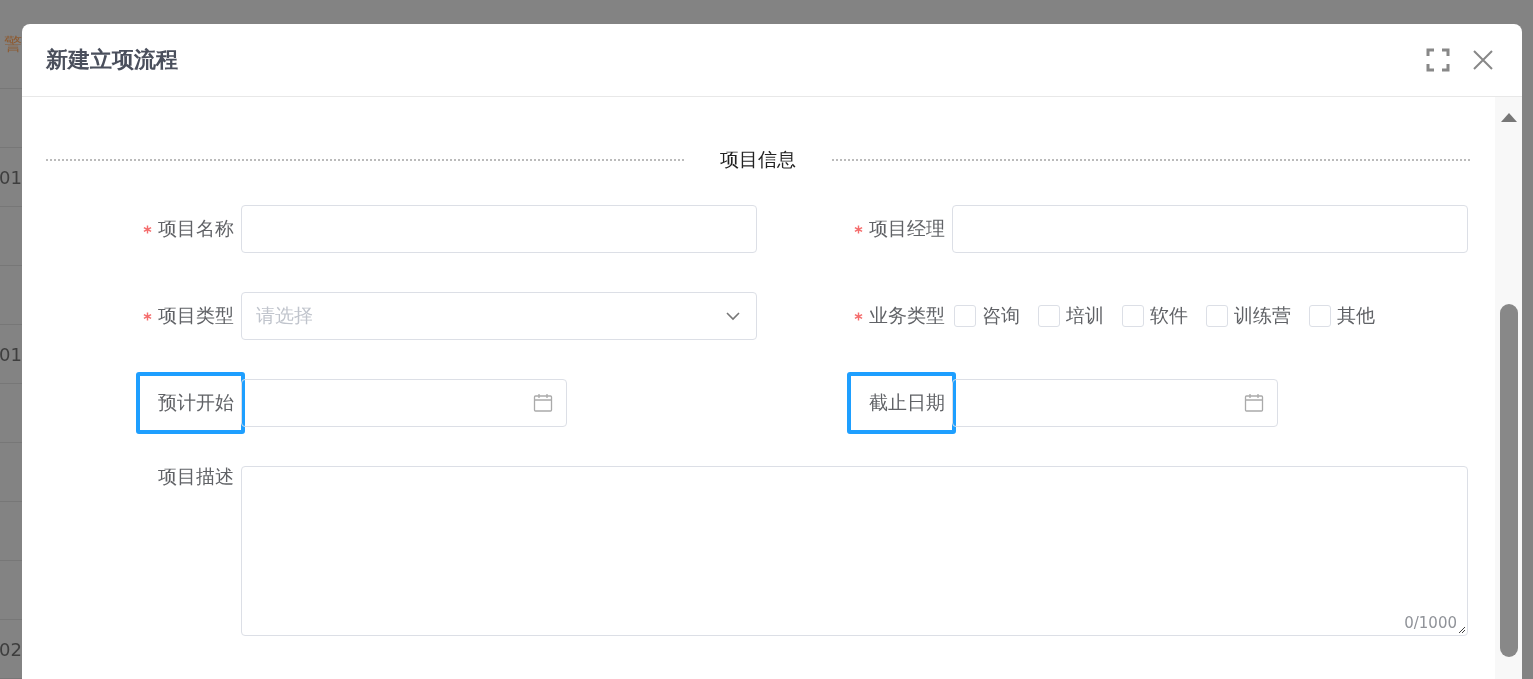  What do you see at coordinates (1508, 117) in the screenshot?
I see `scroll-up-arrow-icon` at bounding box center [1508, 117].